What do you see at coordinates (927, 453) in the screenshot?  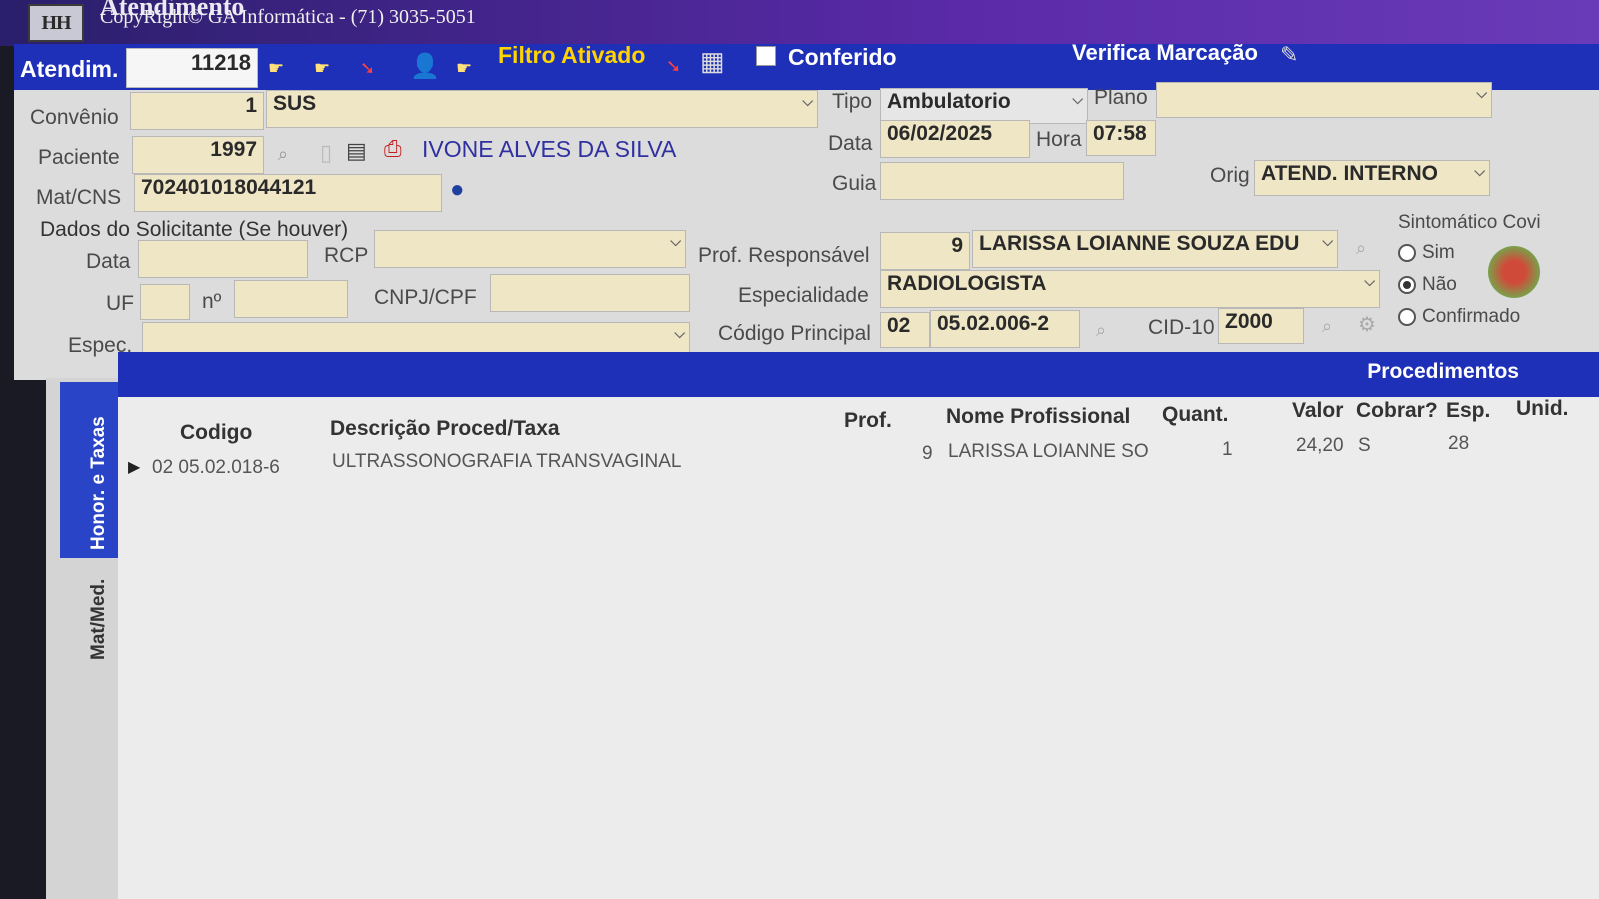 I see `cell-prof: 9` at bounding box center [927, 453].